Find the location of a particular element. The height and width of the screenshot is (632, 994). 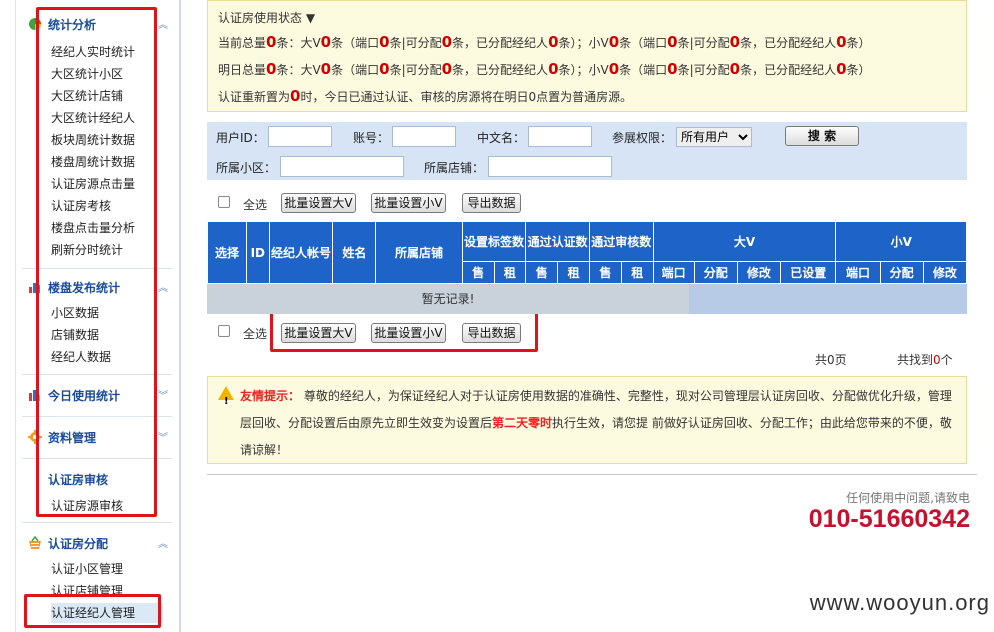

gear-icon is located at coordinates (35, 437).